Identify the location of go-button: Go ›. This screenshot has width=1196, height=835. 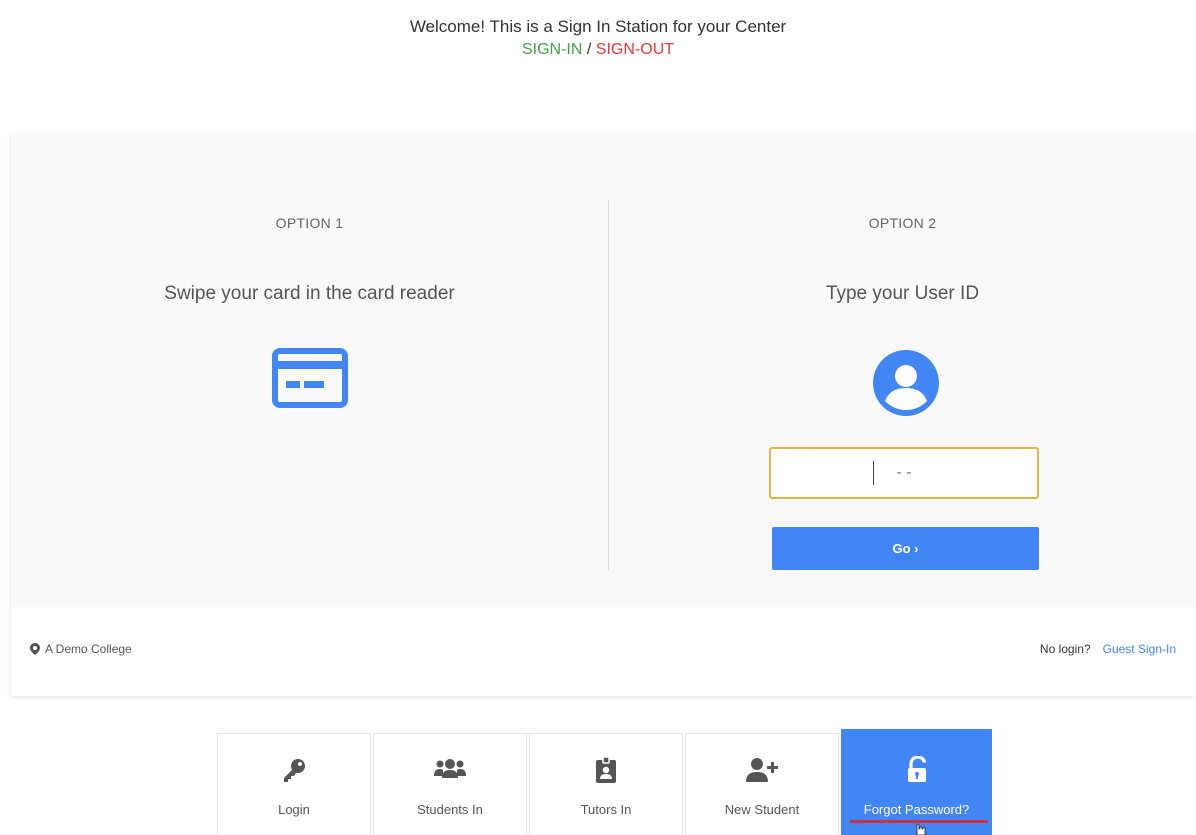
(905, 548).